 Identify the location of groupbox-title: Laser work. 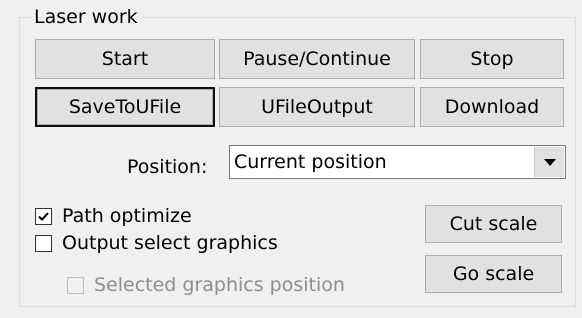
(87, 17).